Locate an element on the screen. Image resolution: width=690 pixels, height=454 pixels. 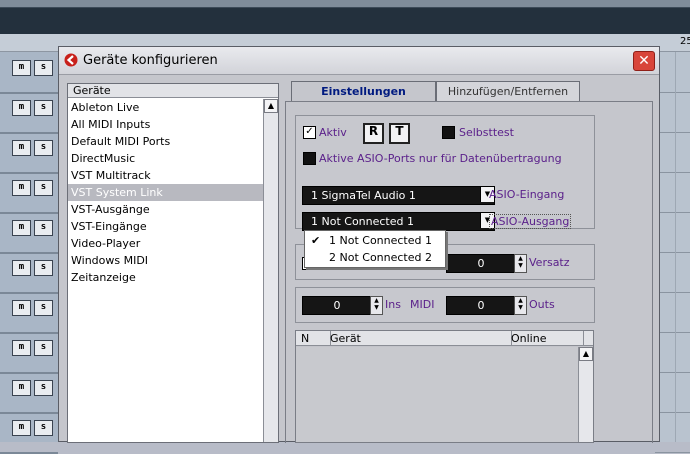
versatz-spinner: ▲ ▼ is located at coordinates (520, 263).